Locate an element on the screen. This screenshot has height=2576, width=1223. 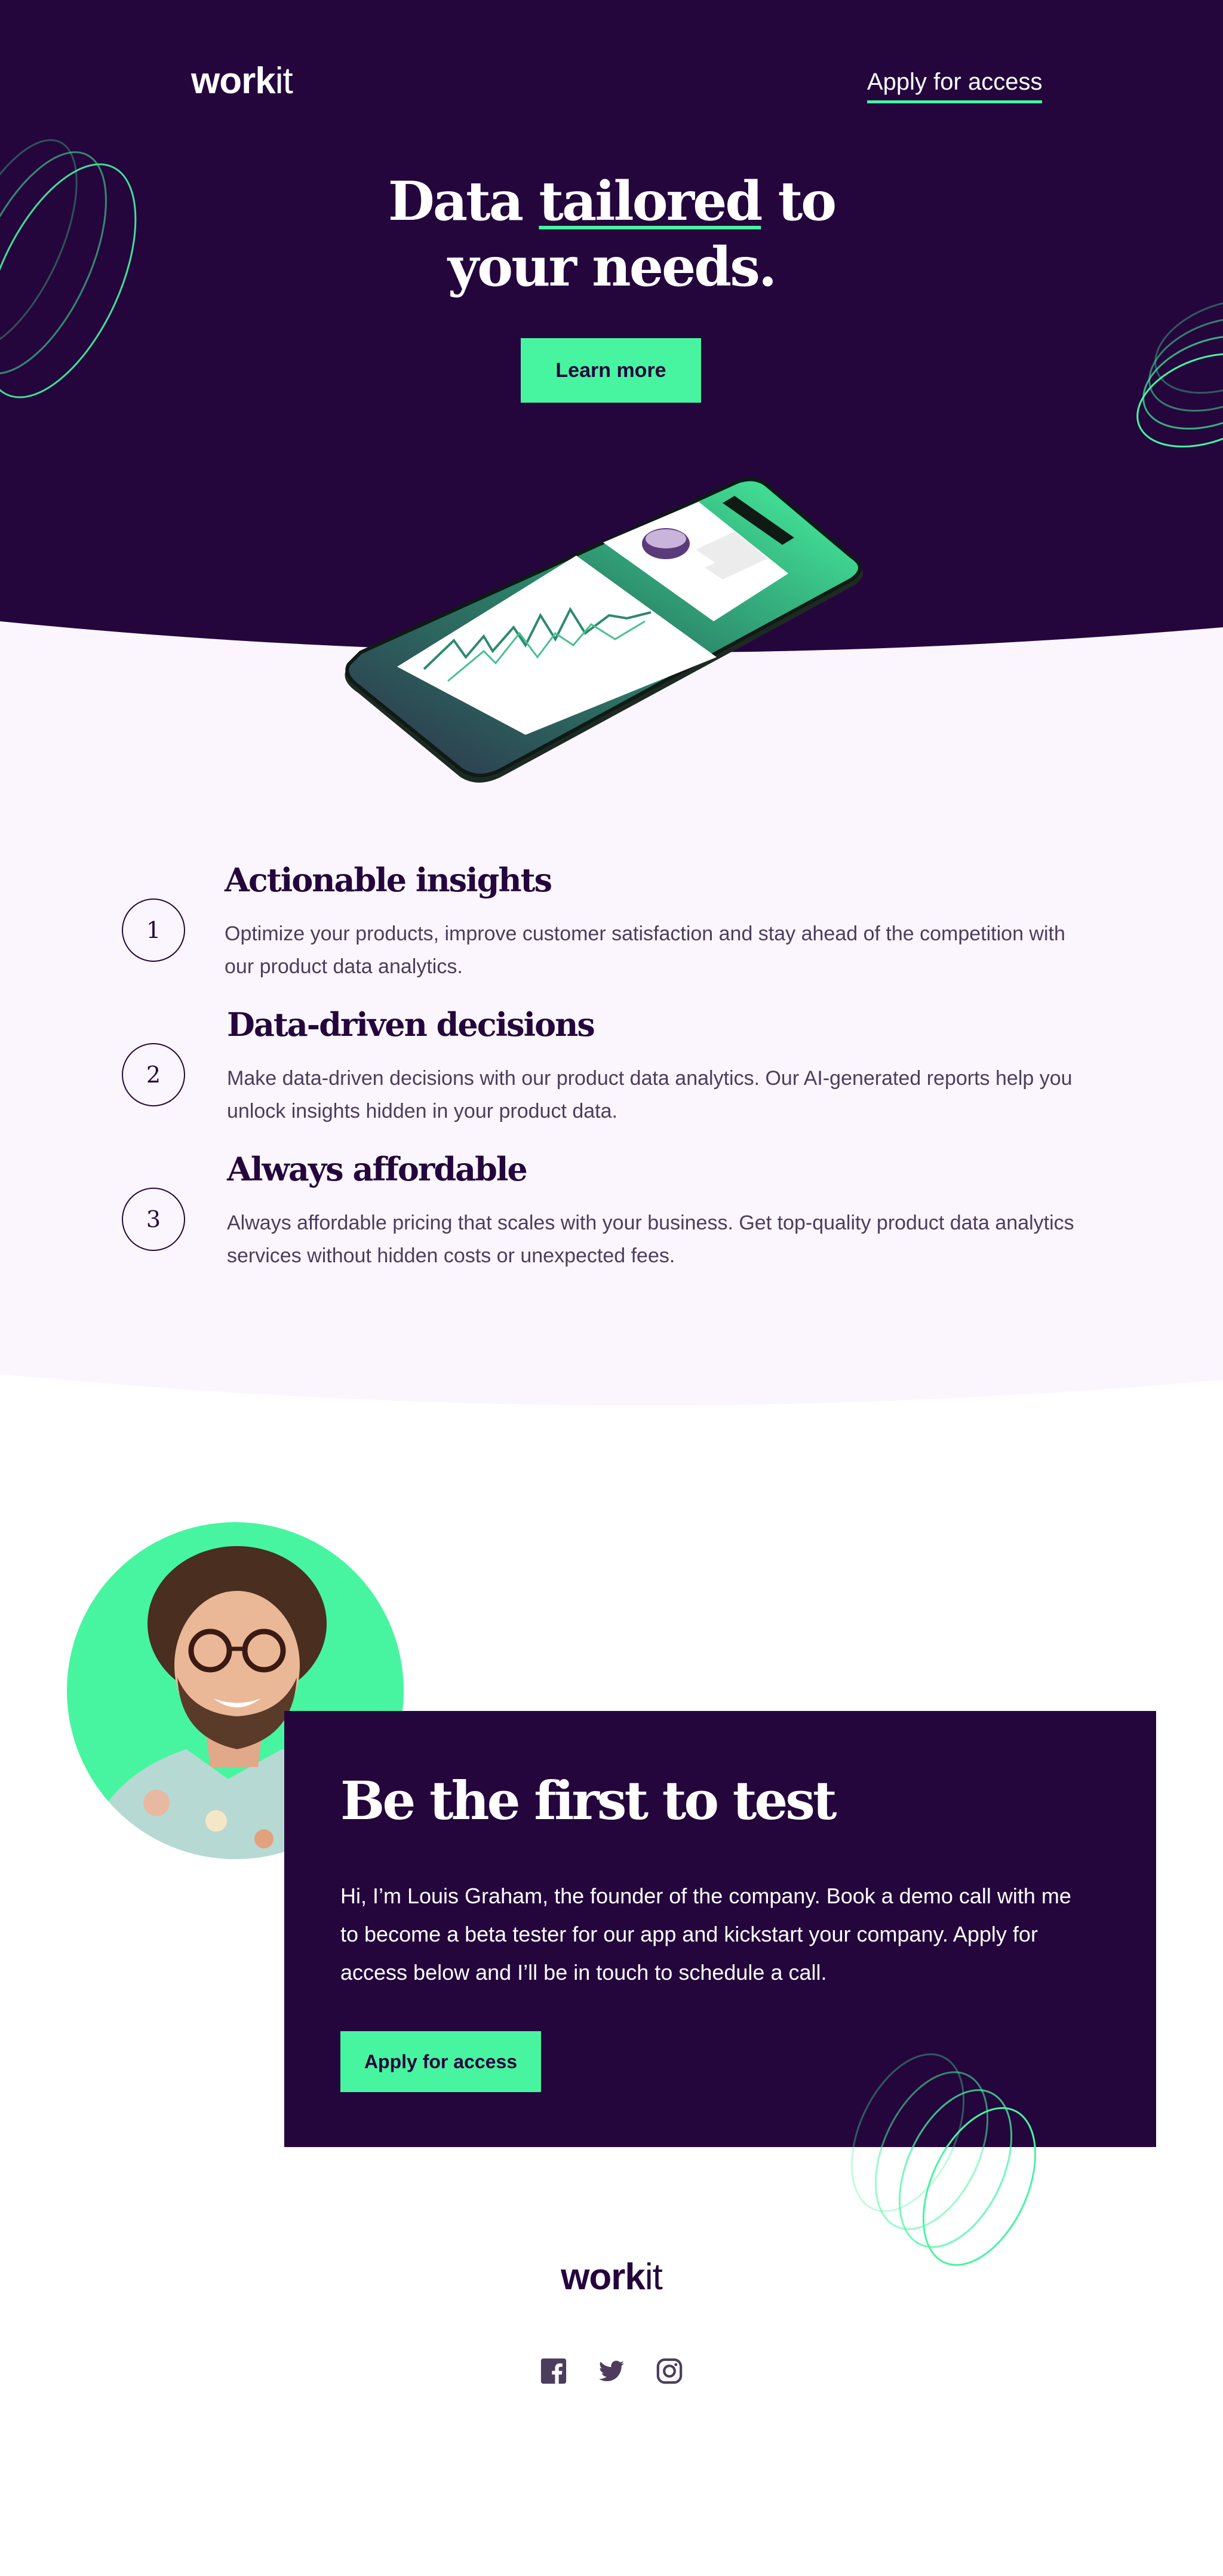
twitter-icon is located at coordinates (611, 2371).